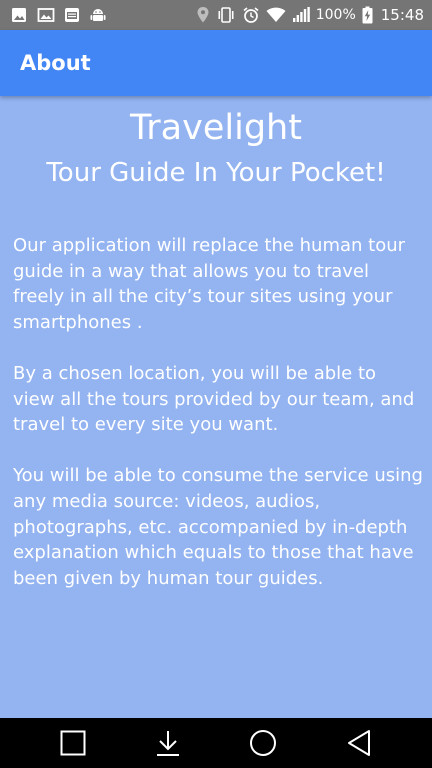 The image size is (432, 768). I want to click on location-icon, so click(203, 15).